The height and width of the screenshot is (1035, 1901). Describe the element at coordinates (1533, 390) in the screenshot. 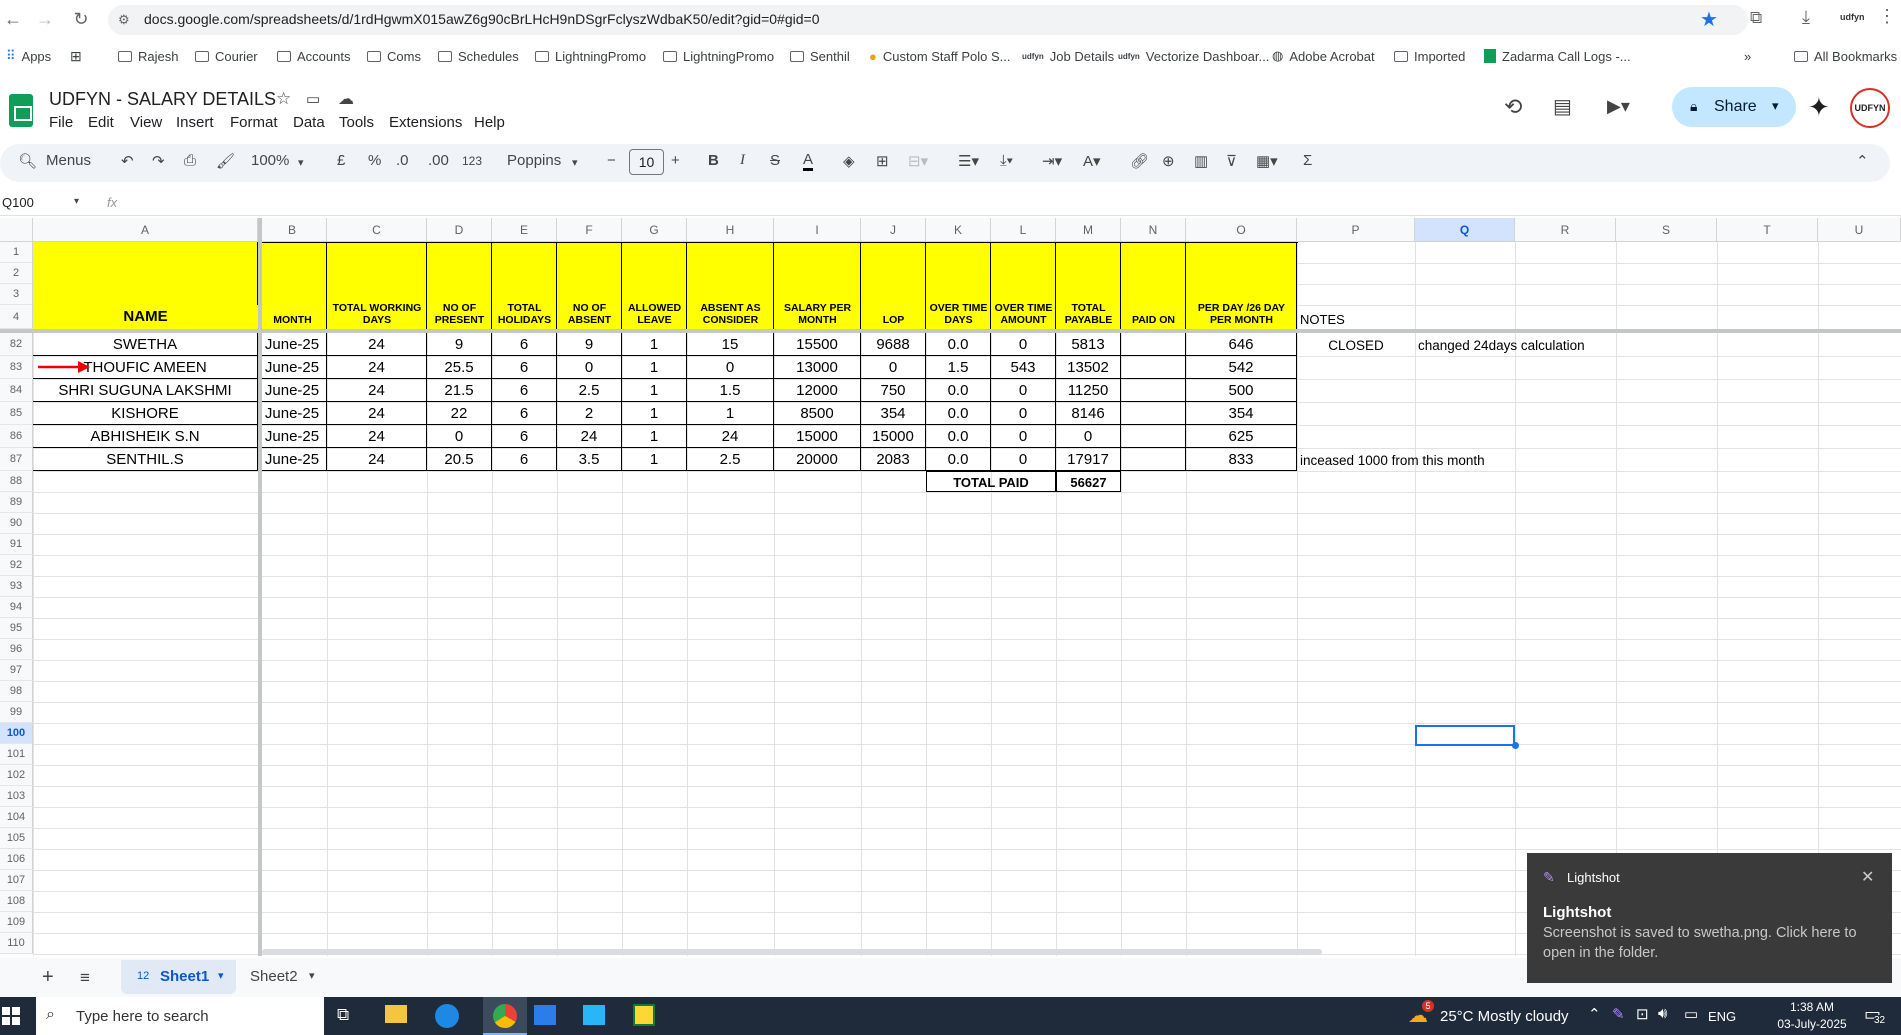

I see `cell-q84` at that location.